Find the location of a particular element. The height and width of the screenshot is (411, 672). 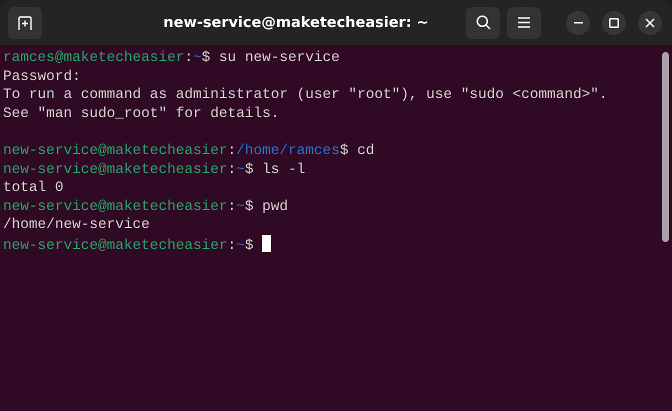

maximize-icon is located at coordinates (614, 23).